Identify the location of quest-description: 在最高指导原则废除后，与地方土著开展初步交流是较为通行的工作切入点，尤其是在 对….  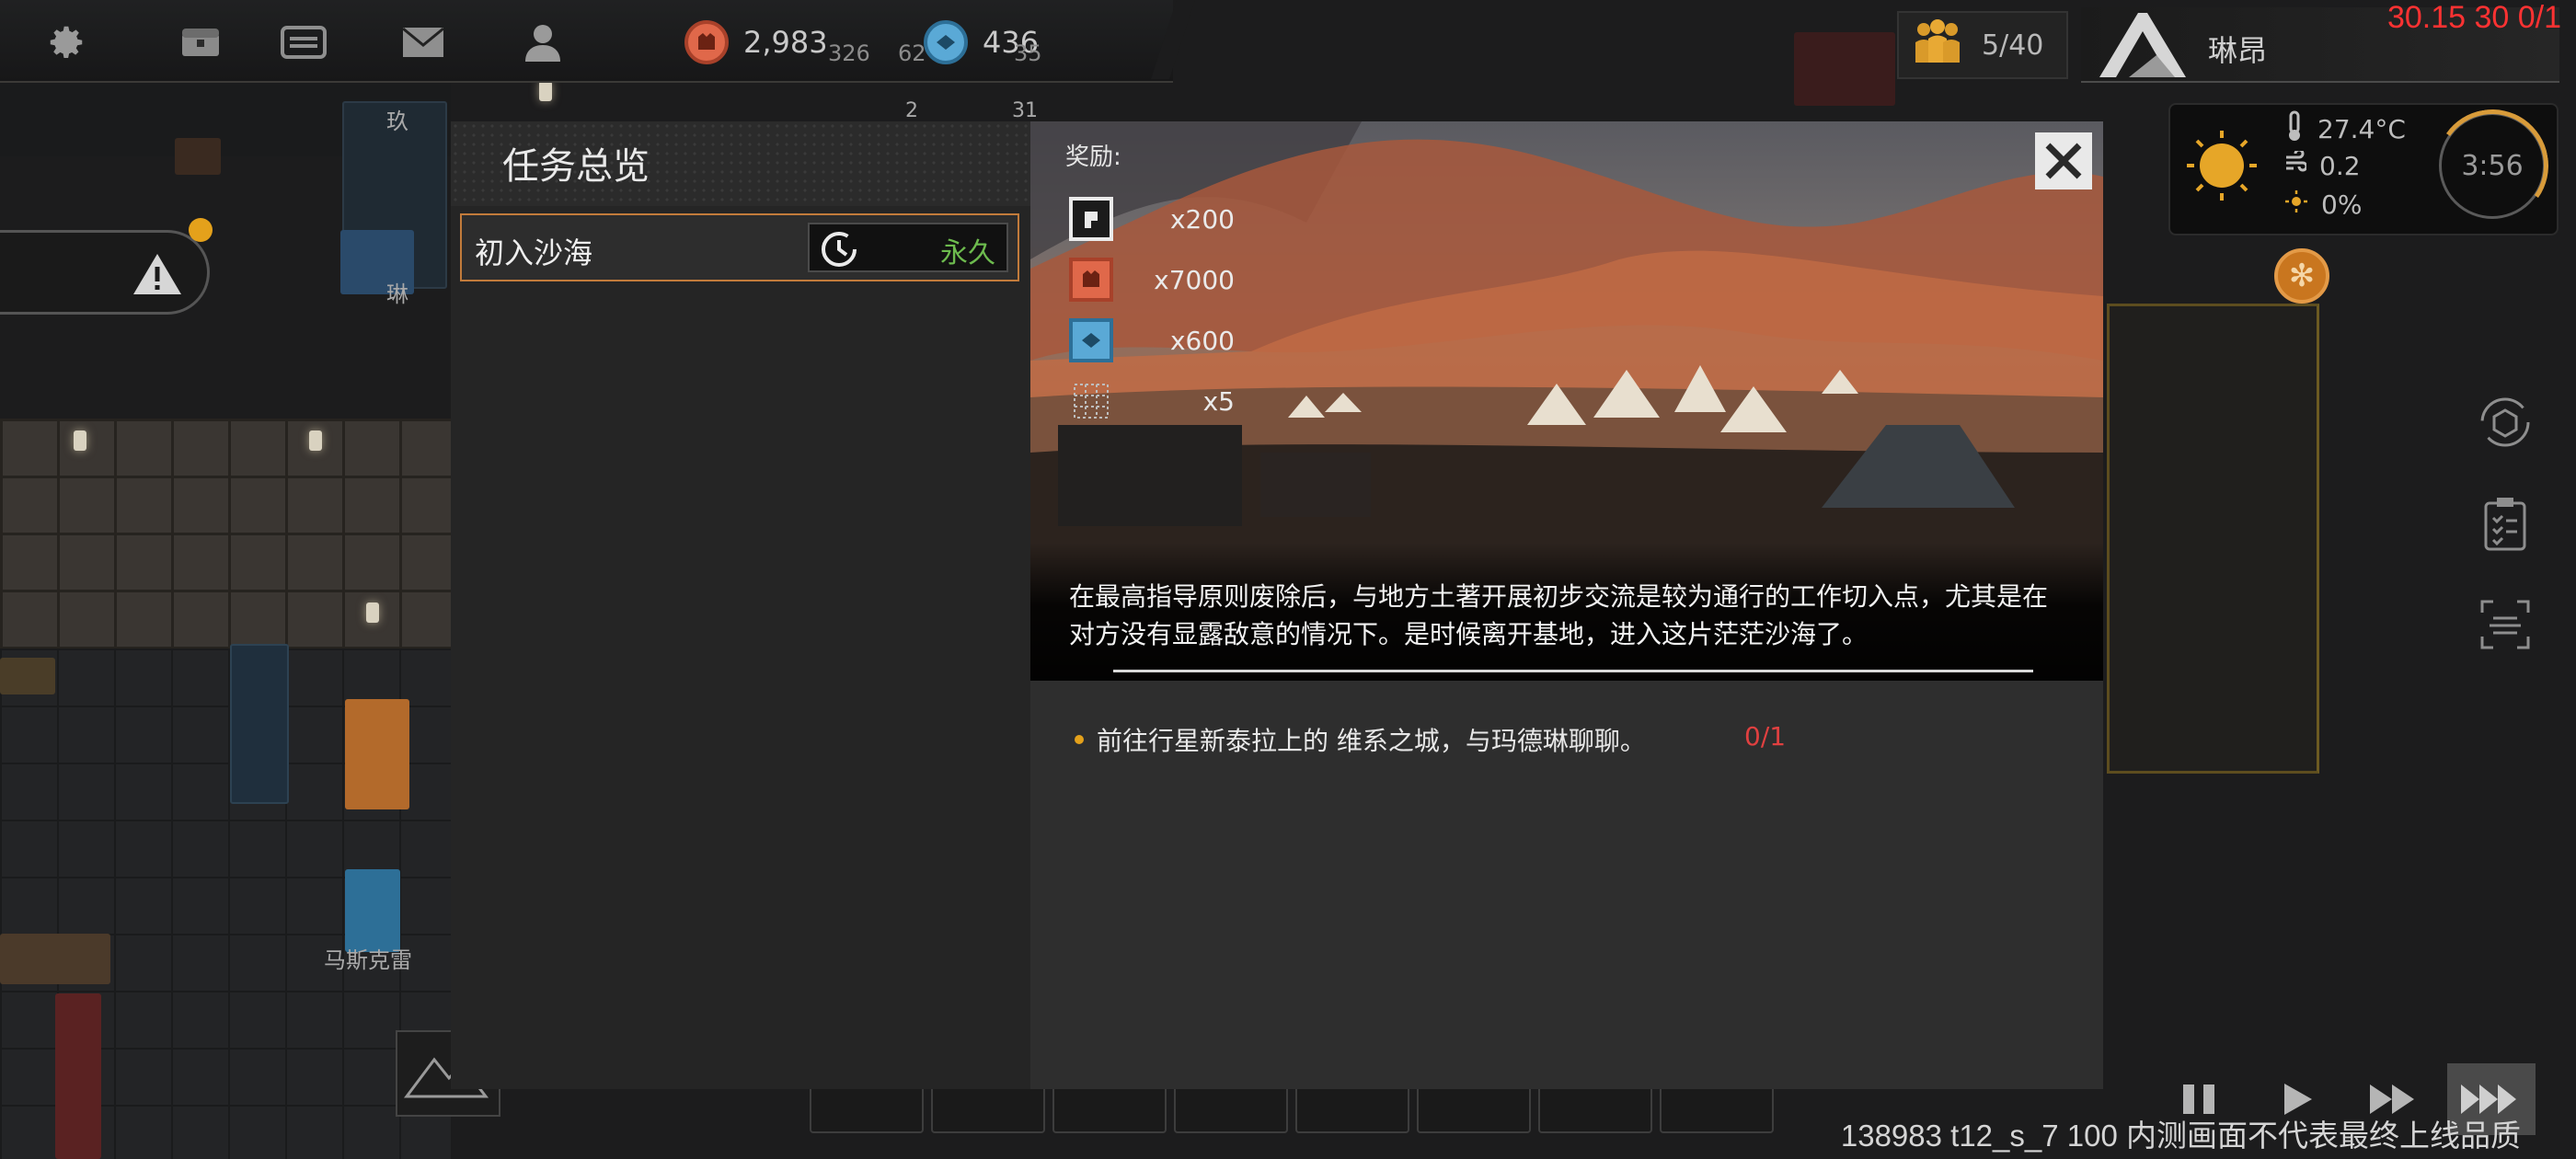
(1570, 615).